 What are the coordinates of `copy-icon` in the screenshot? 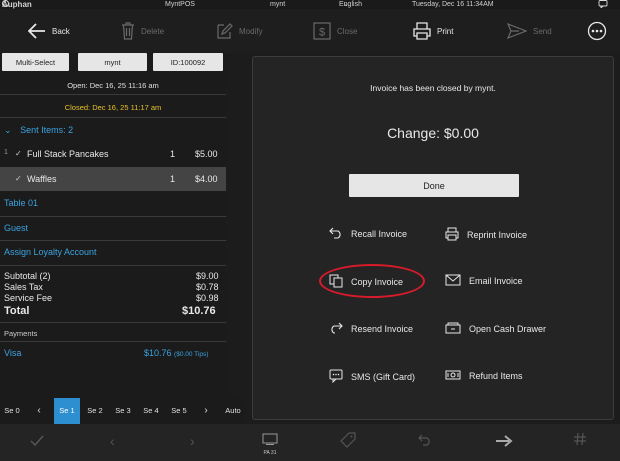 It's located at (336, 282).